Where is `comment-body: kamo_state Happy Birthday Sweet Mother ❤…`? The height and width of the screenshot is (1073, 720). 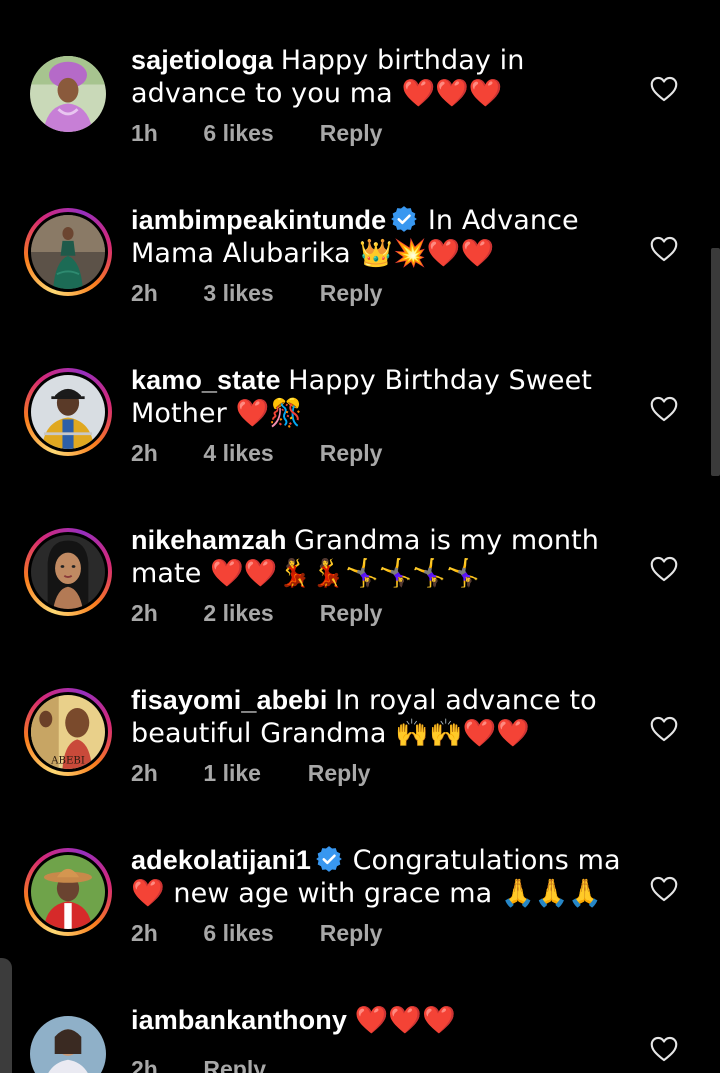
comment-body: kamo_state Happy Birthday Sweet Mother ❤… is located at coordinates (376, 397).